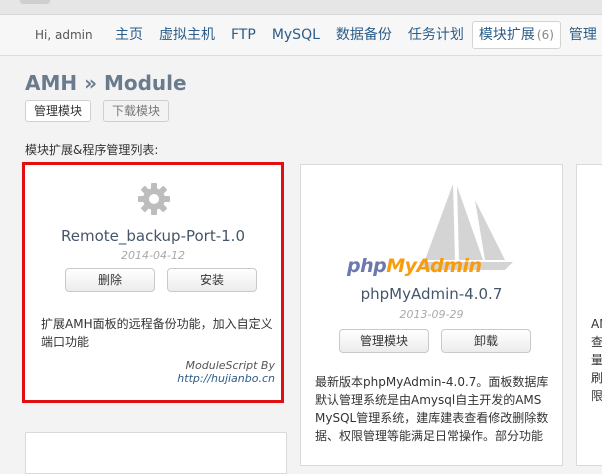 Image resolution: width=602 pixels, height=474 pixels. Describe the element at coordinates (506, 35) in the screenshot. I see `nav-item-modules-label: 模块扩展` at that location.